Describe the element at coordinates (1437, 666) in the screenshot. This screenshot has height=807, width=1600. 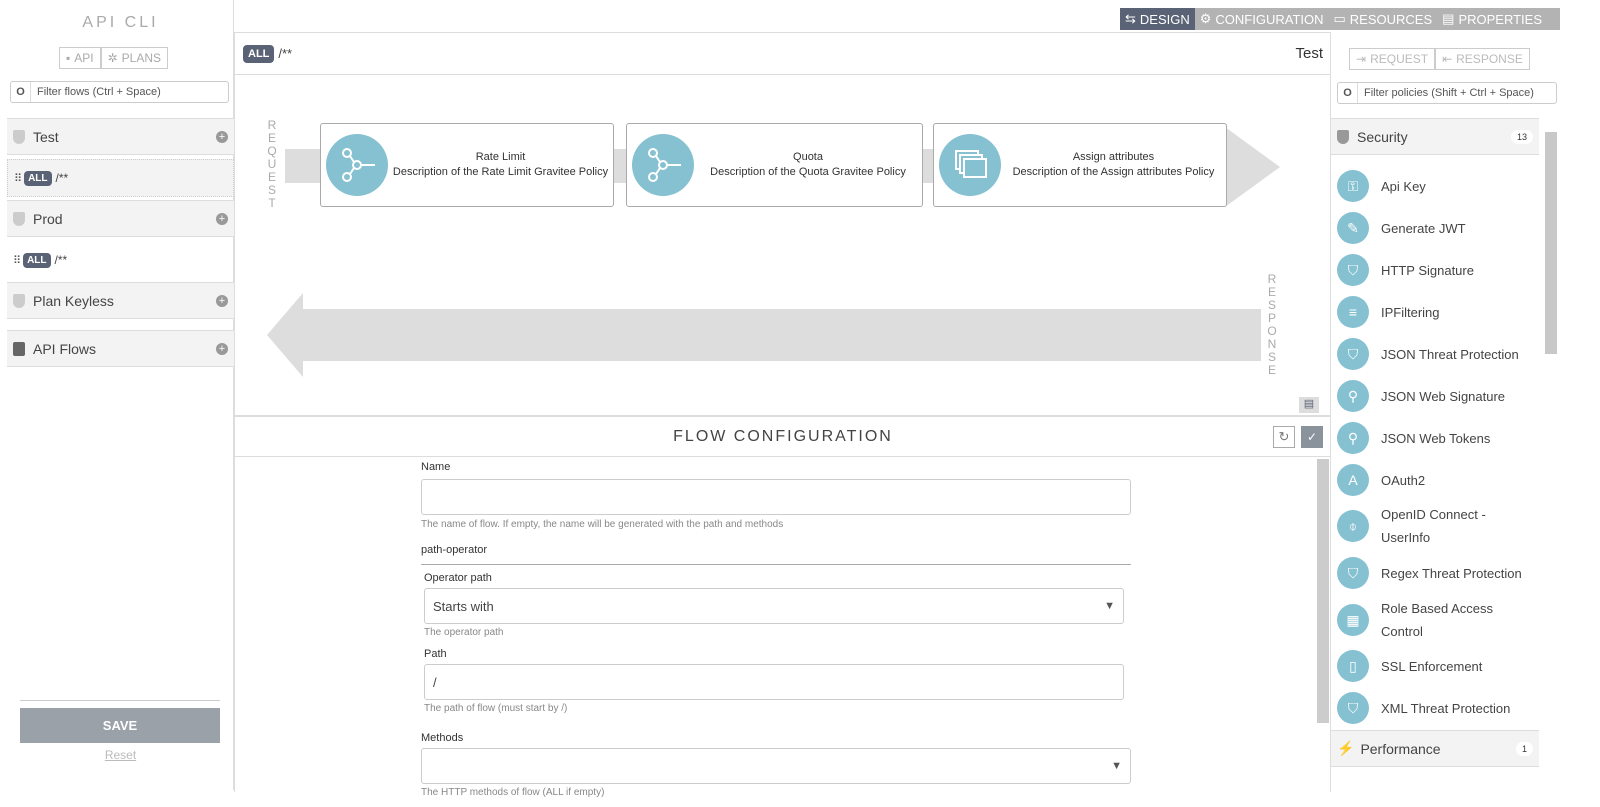
I see `policy-item: ▯ SSL Enforcement` at that location.